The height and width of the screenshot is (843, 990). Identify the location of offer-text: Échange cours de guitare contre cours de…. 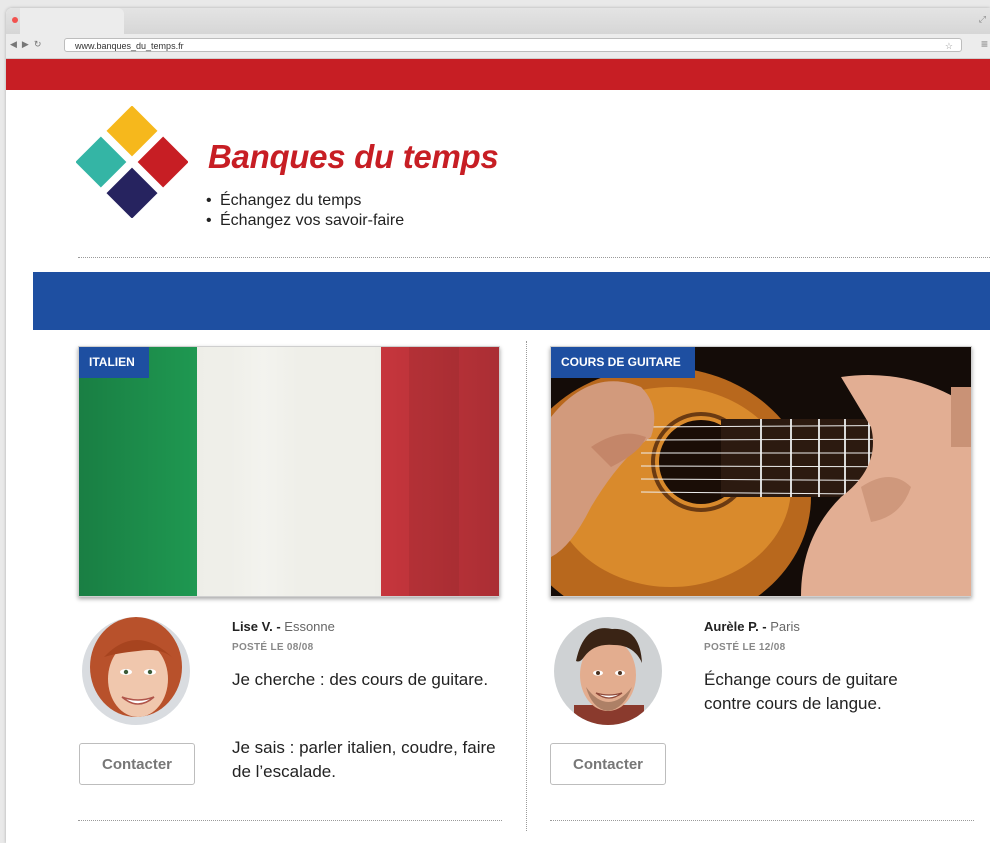
(801, 691).